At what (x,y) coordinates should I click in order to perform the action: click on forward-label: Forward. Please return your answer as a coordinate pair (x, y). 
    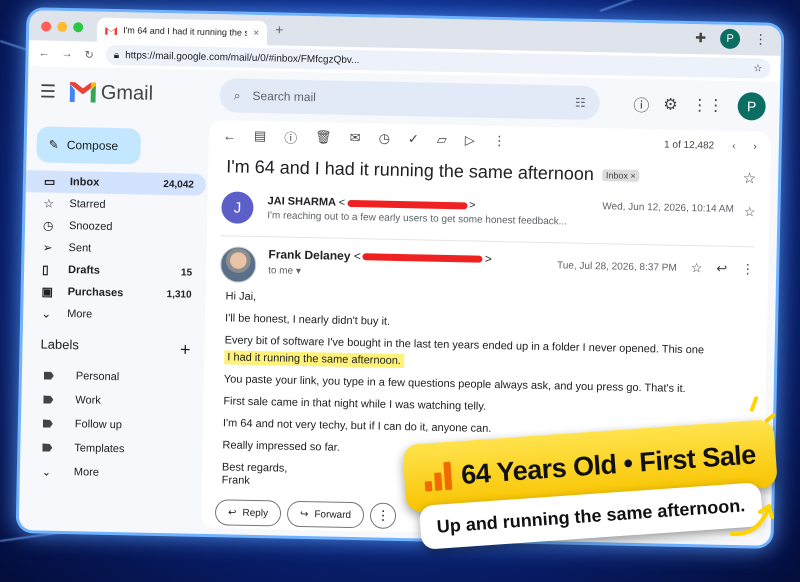
    Looking at the image, I should click on (333, 514).